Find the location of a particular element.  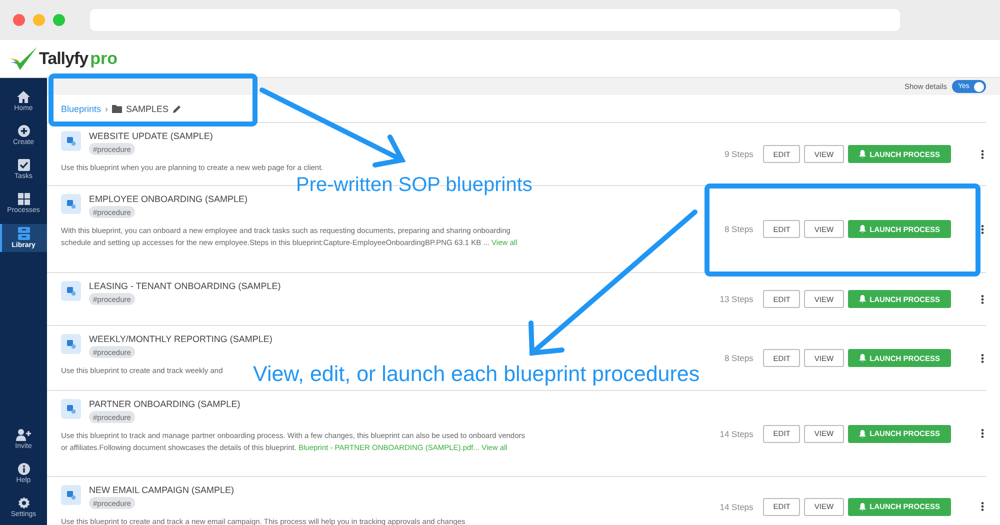

checkbox-icon is located at coordinates (24, 165).